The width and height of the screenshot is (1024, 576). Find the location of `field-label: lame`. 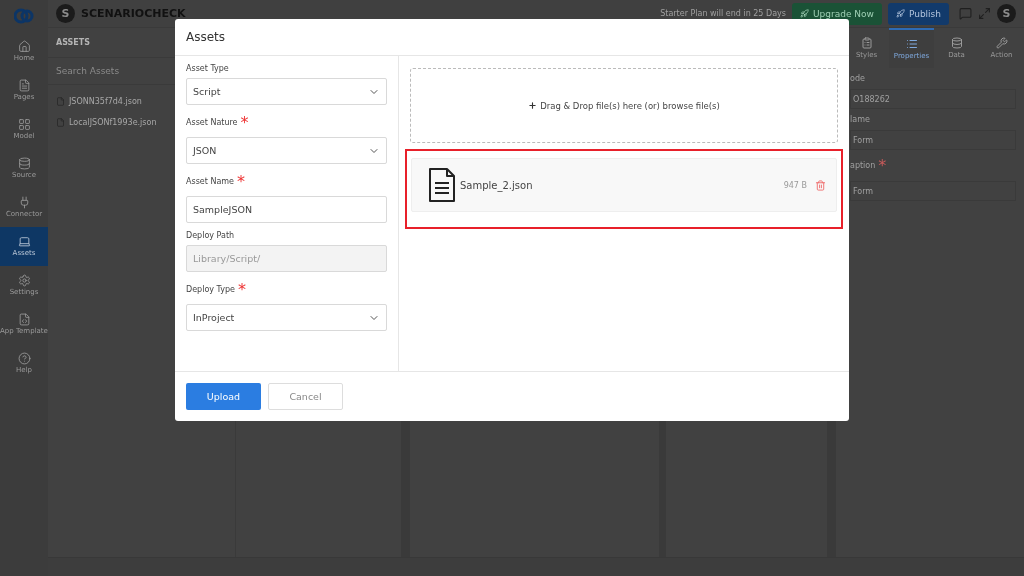

field-label: lame is located at coordinates (860, 119).